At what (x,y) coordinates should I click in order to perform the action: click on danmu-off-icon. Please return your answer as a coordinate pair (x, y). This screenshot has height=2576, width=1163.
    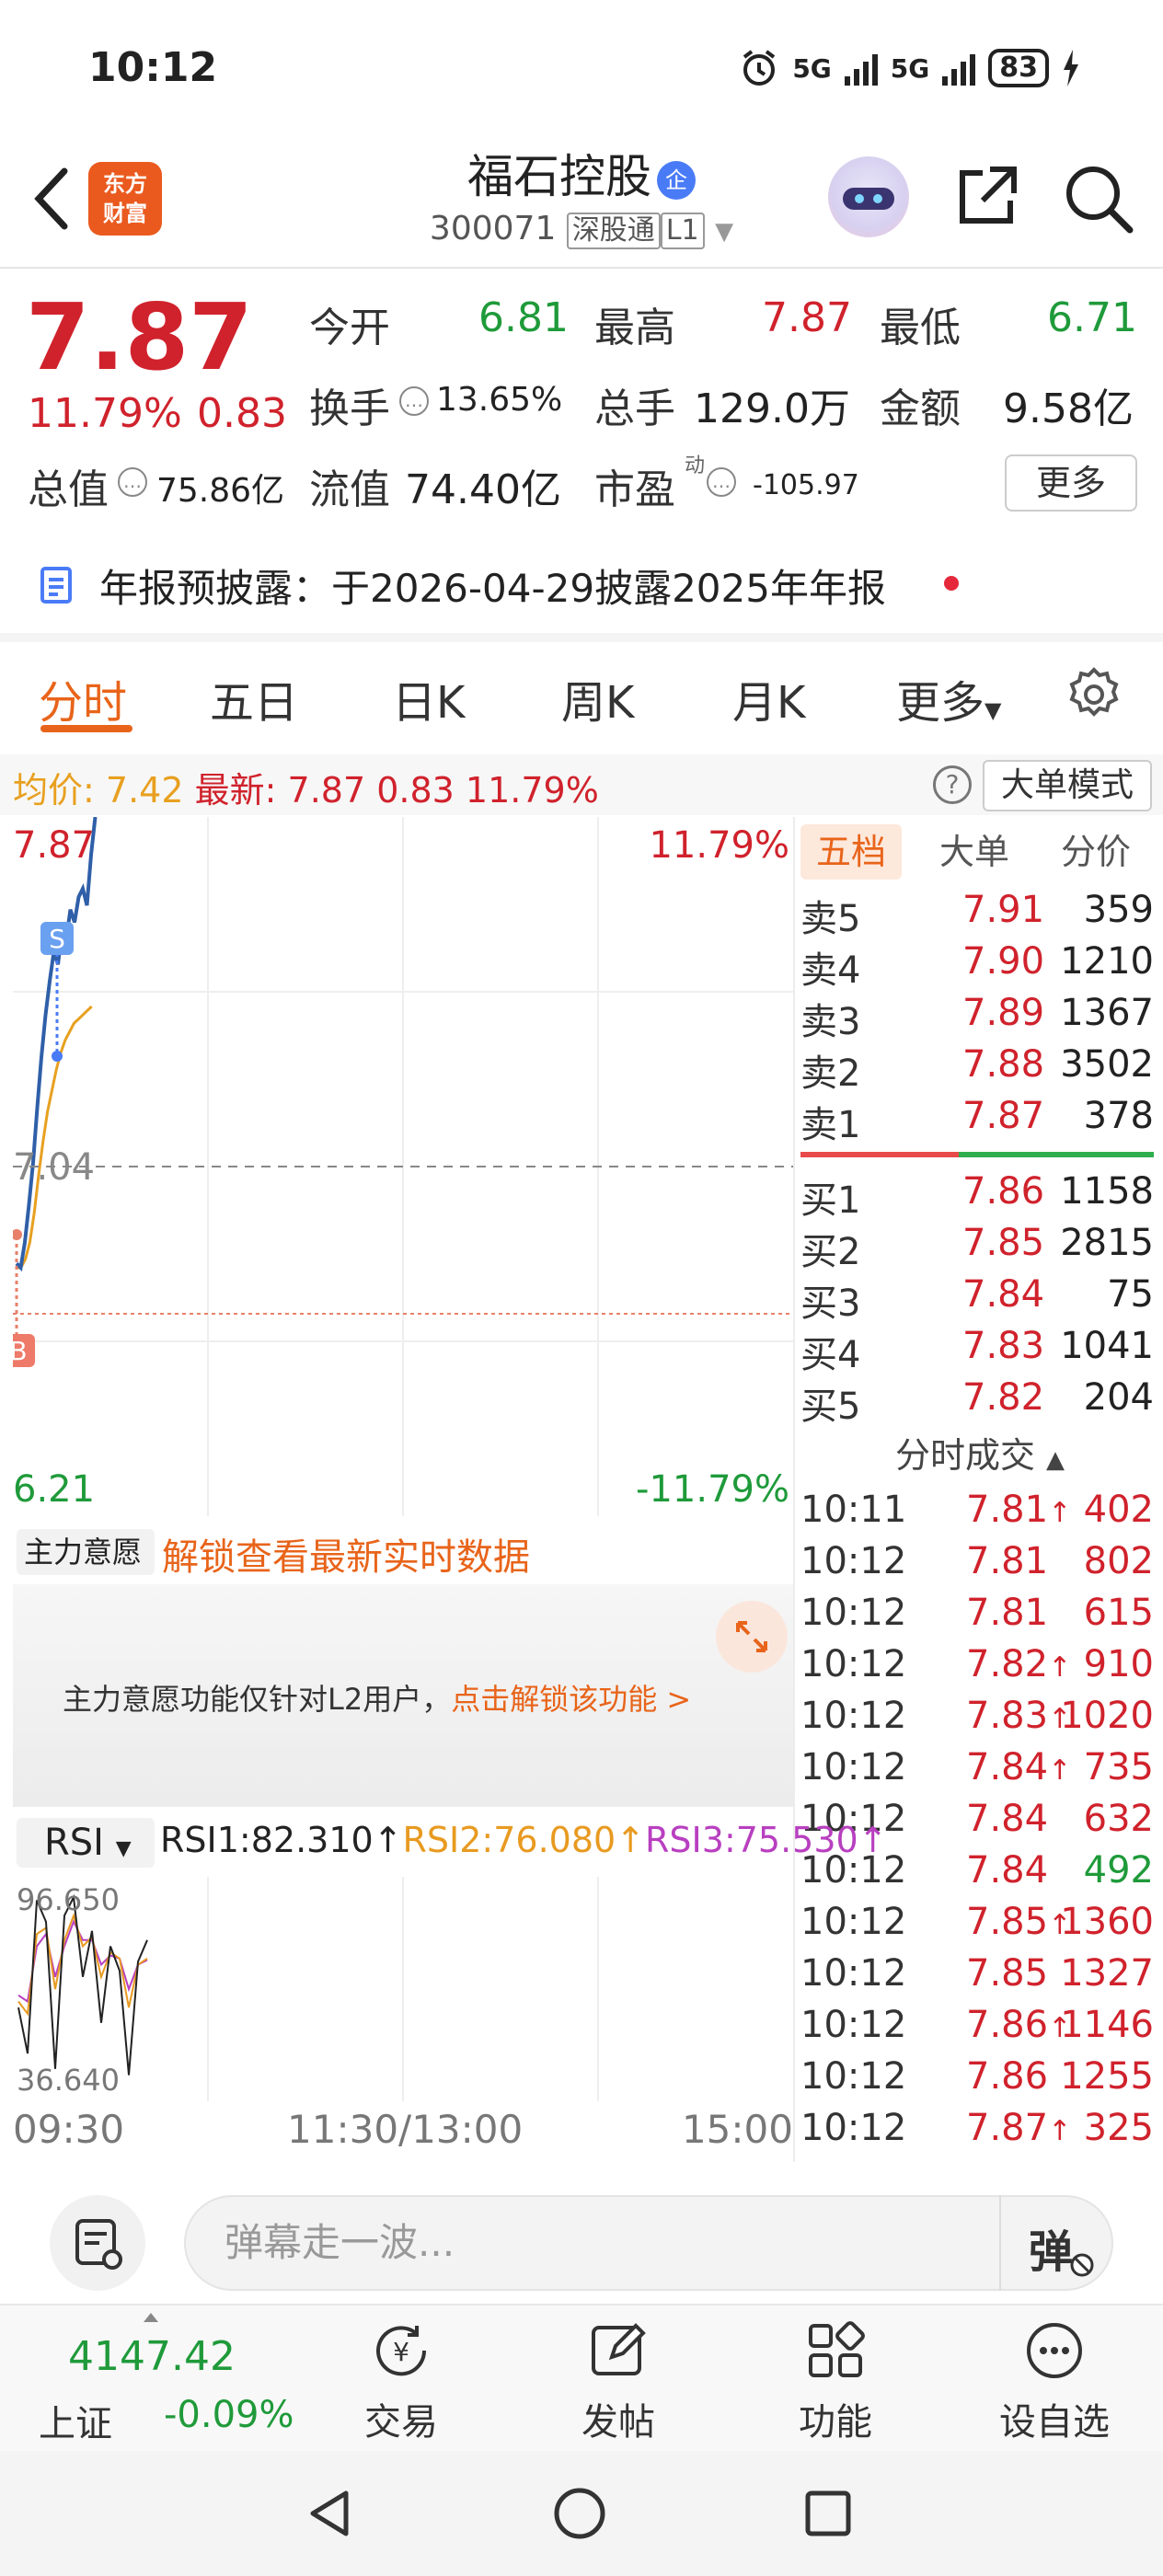
    Looking at the image, I should click on (1082, 2265).